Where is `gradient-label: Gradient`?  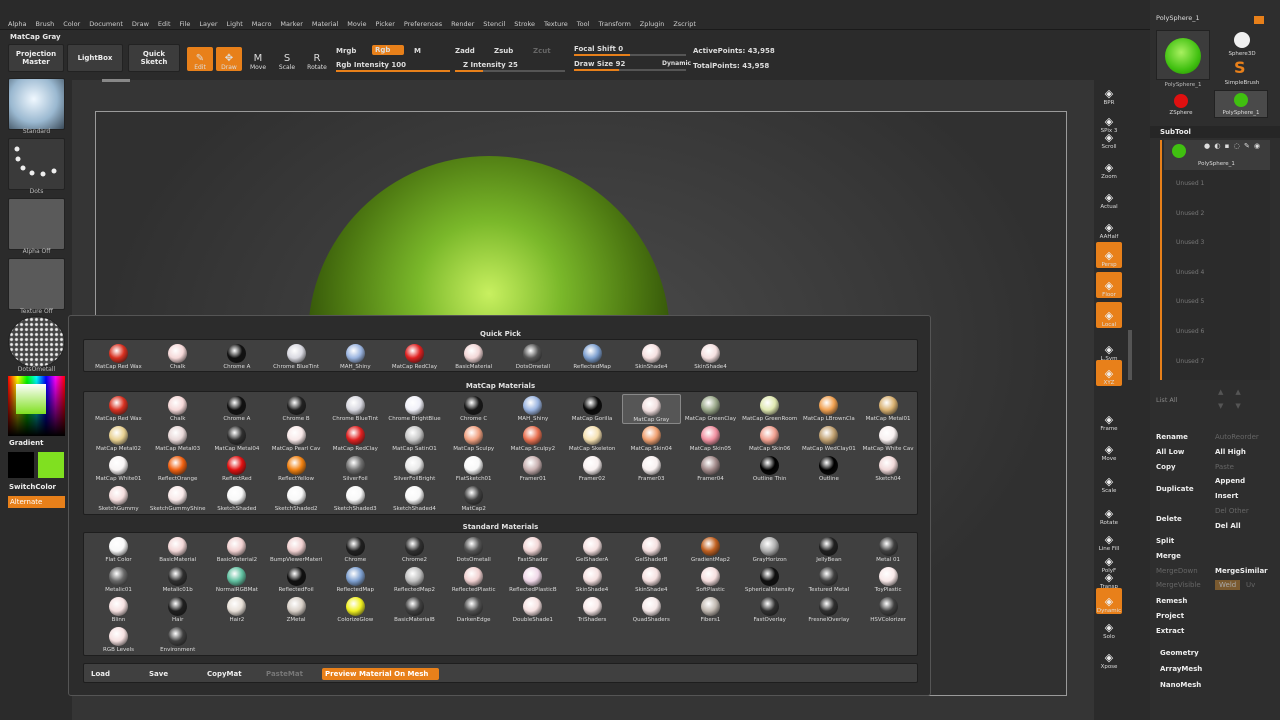
gradient-label: Gradient is located at coordinates (26, 443).